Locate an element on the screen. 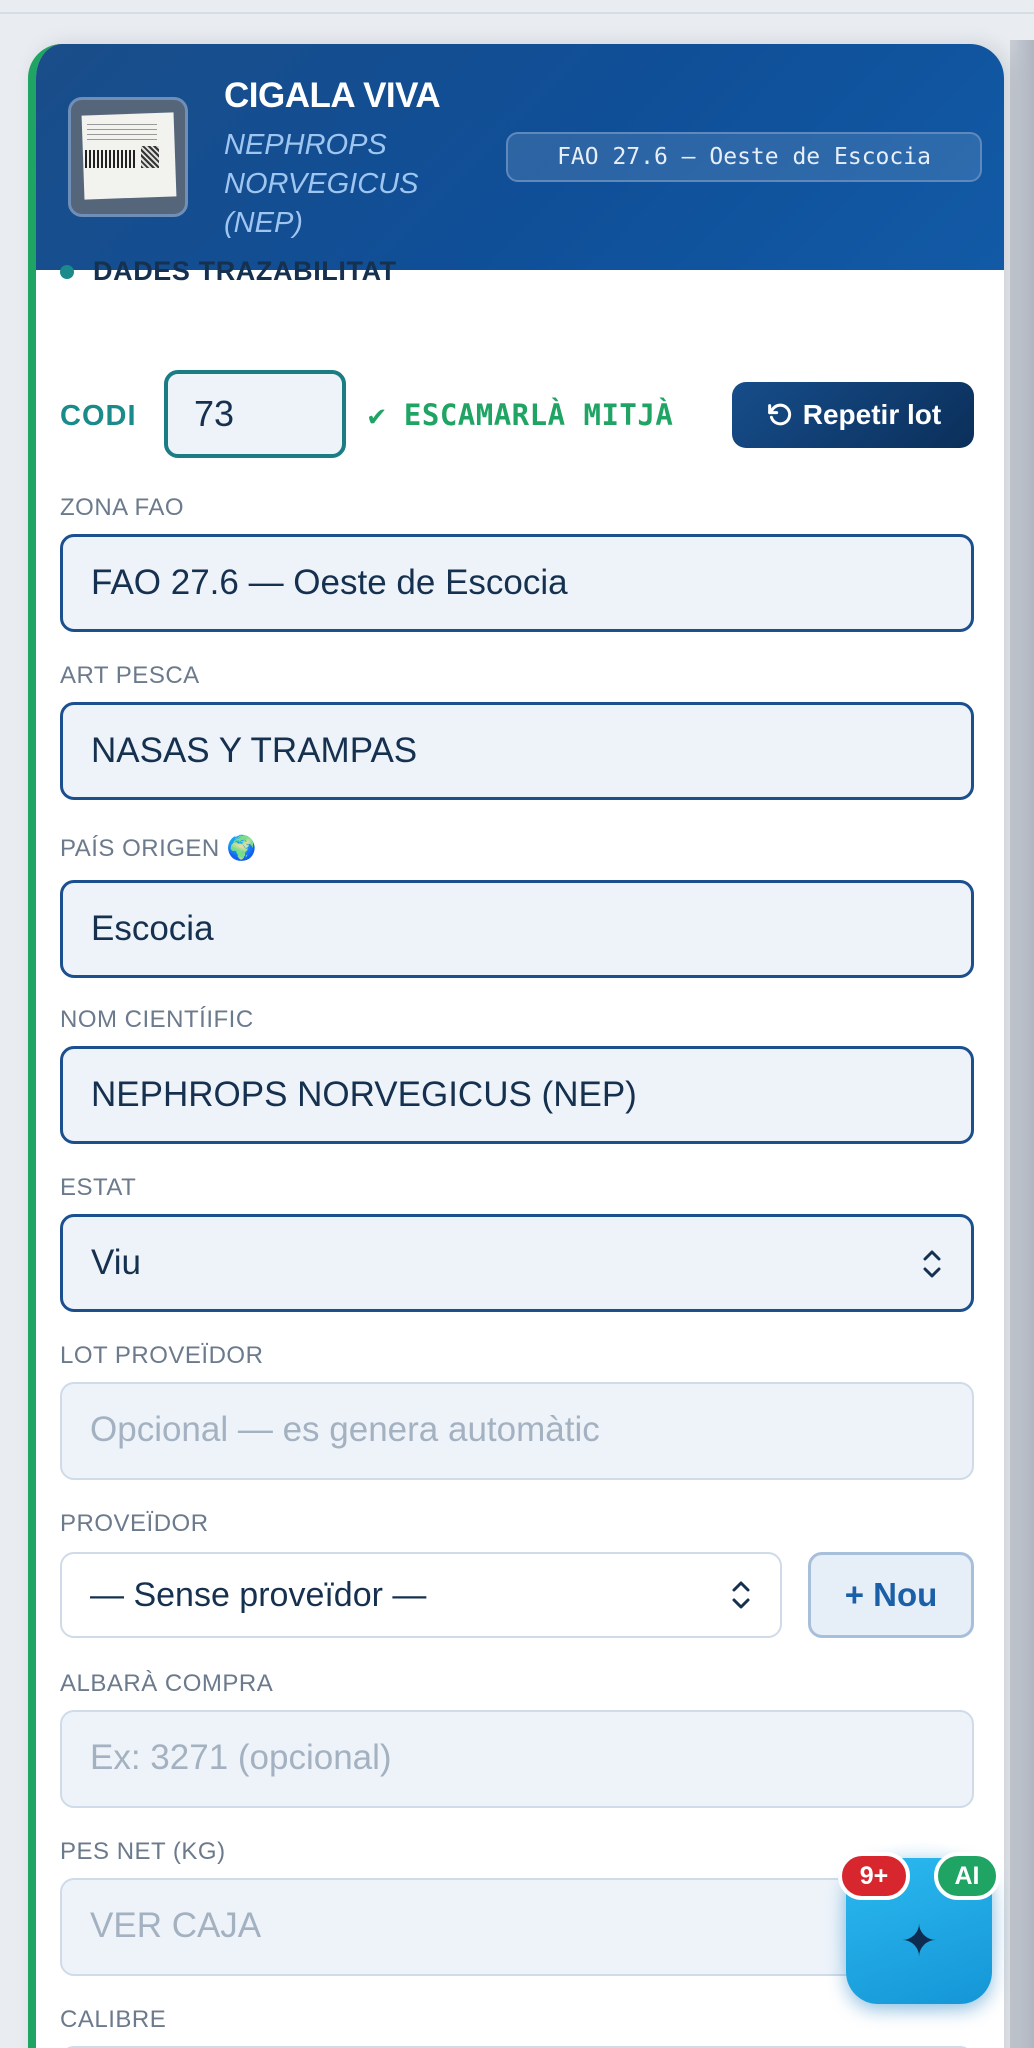  lot-proveidor-input: Opcional — es genera automàtic is located at coordinates (517, 1431).